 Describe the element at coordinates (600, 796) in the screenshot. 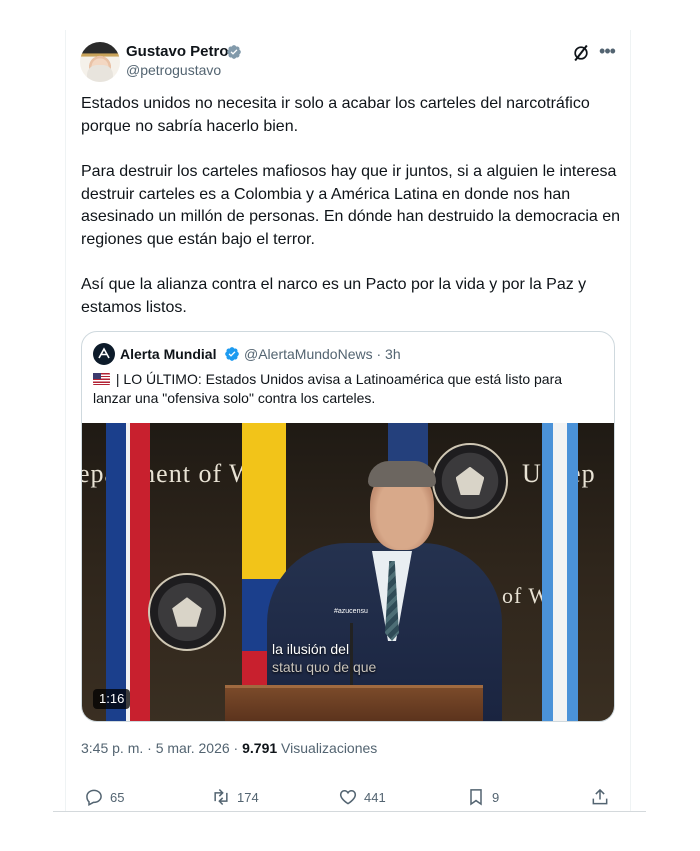

I see `share-icon` at that location.